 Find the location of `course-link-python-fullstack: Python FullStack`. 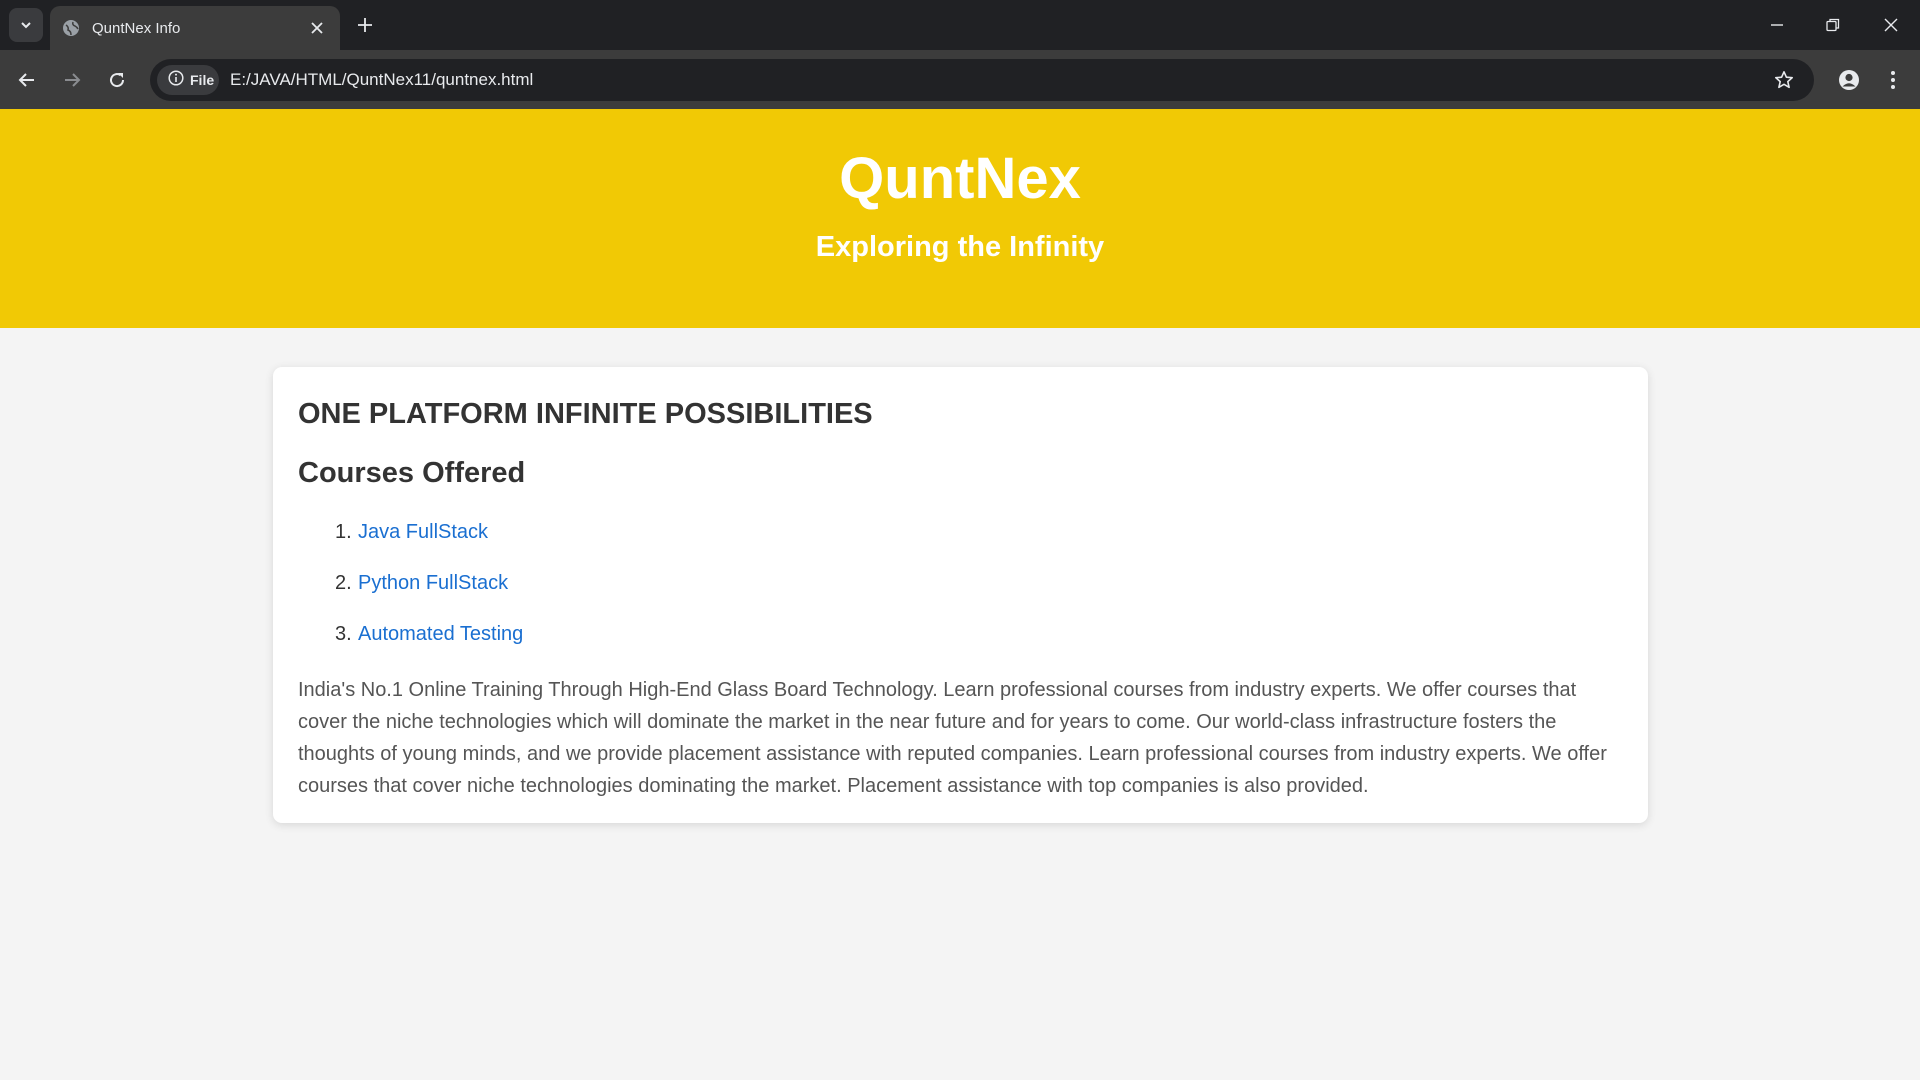

course-link-python-fullstack: Python FullStack is located at coordinates (433, 583).